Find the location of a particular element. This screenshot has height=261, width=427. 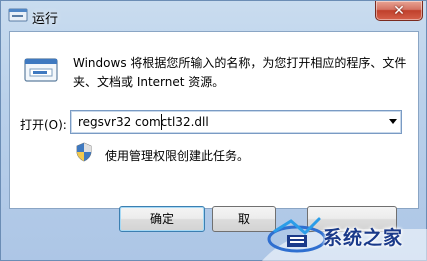

uac-shield-icon is located at coordinates (84, 152).